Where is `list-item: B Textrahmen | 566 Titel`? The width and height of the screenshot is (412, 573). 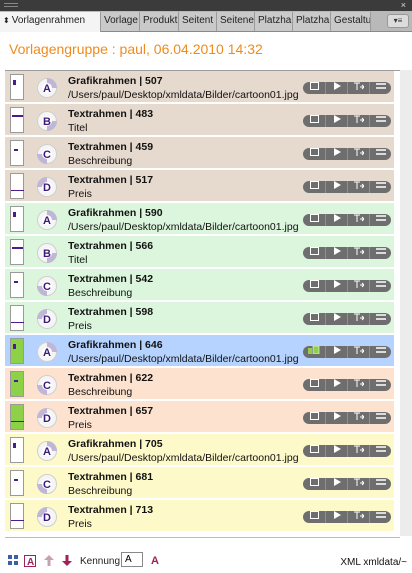
list-item: B Textrahmen | 566 Titel is located at coordinates (199, 252).